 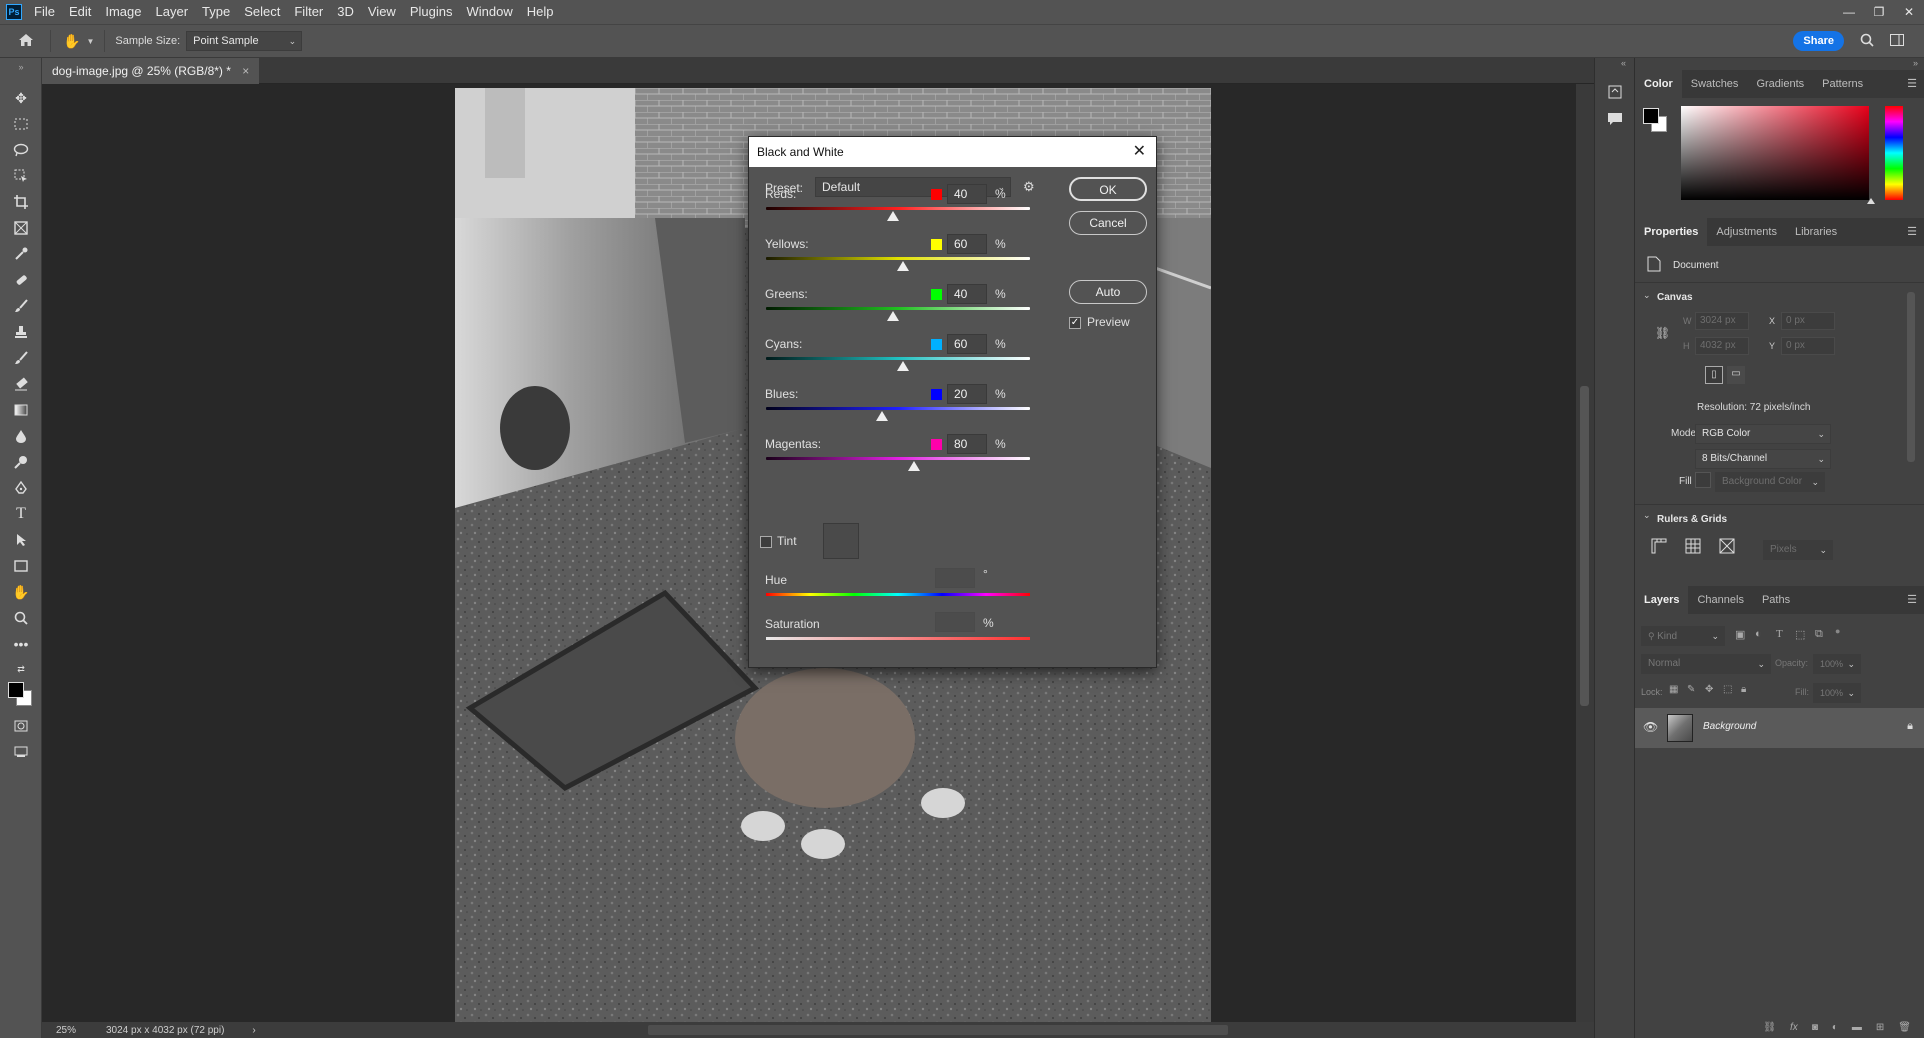 I want to click on fill-select: Background Color ⌄, so click(x=1770, y=482).